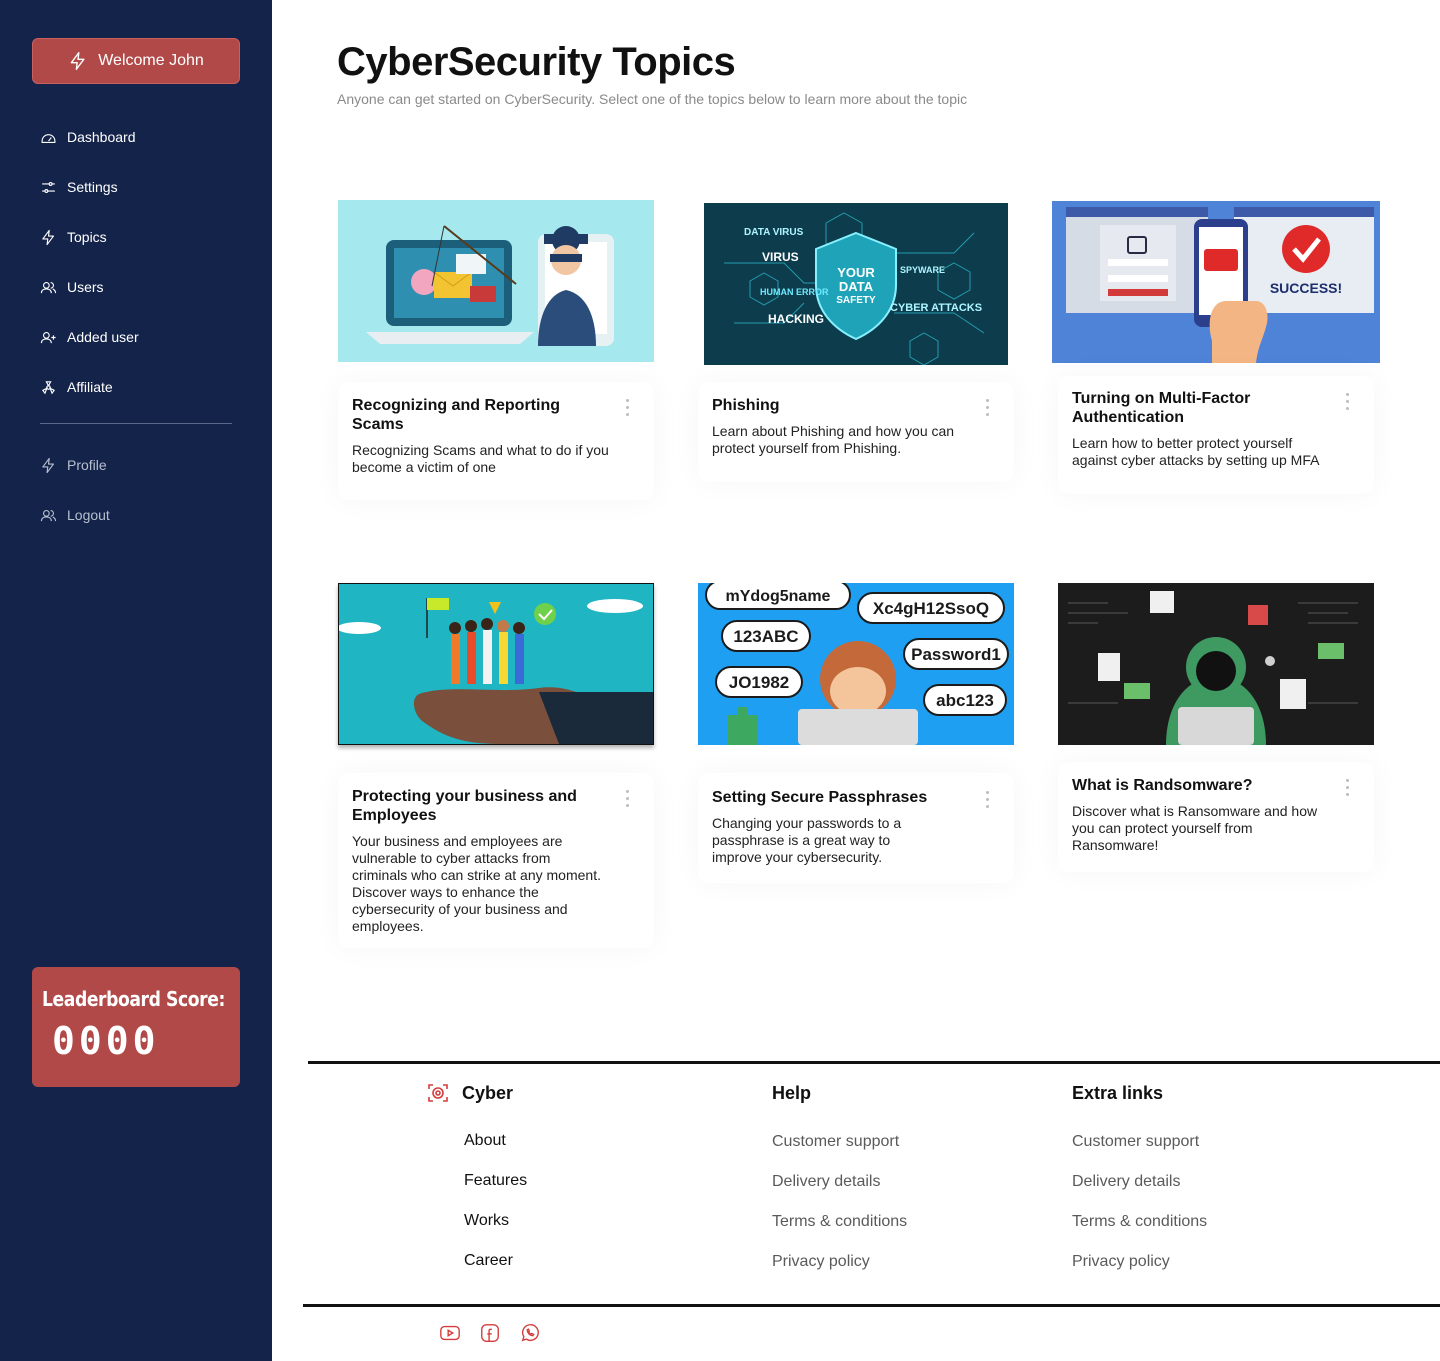 This screenshot has height=1361, width=1440. Describe the element at coordinates (796, 319) in the screenshot. I see `phishing-label: HACKING` at that location.